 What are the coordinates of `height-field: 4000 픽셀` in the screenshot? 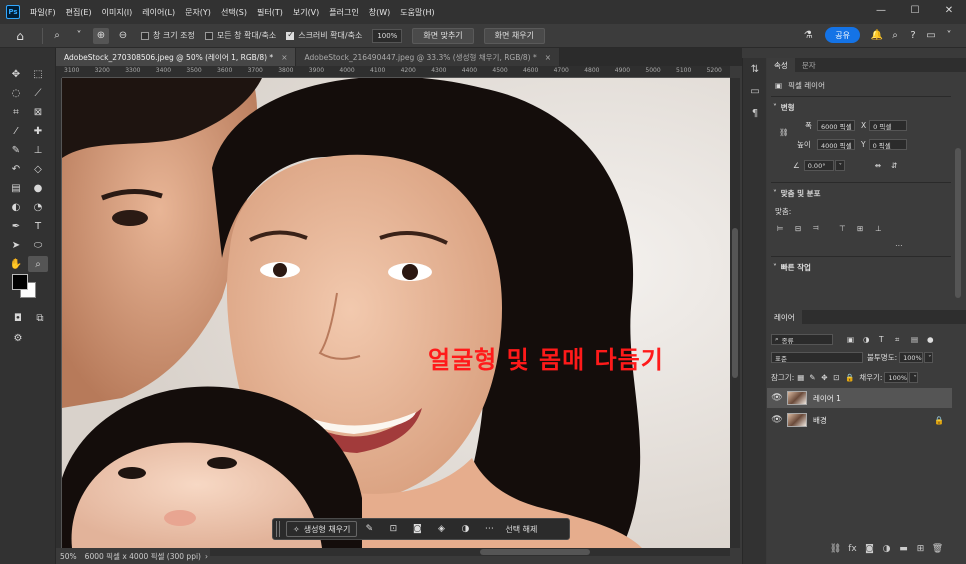 It's located at (836, 144).